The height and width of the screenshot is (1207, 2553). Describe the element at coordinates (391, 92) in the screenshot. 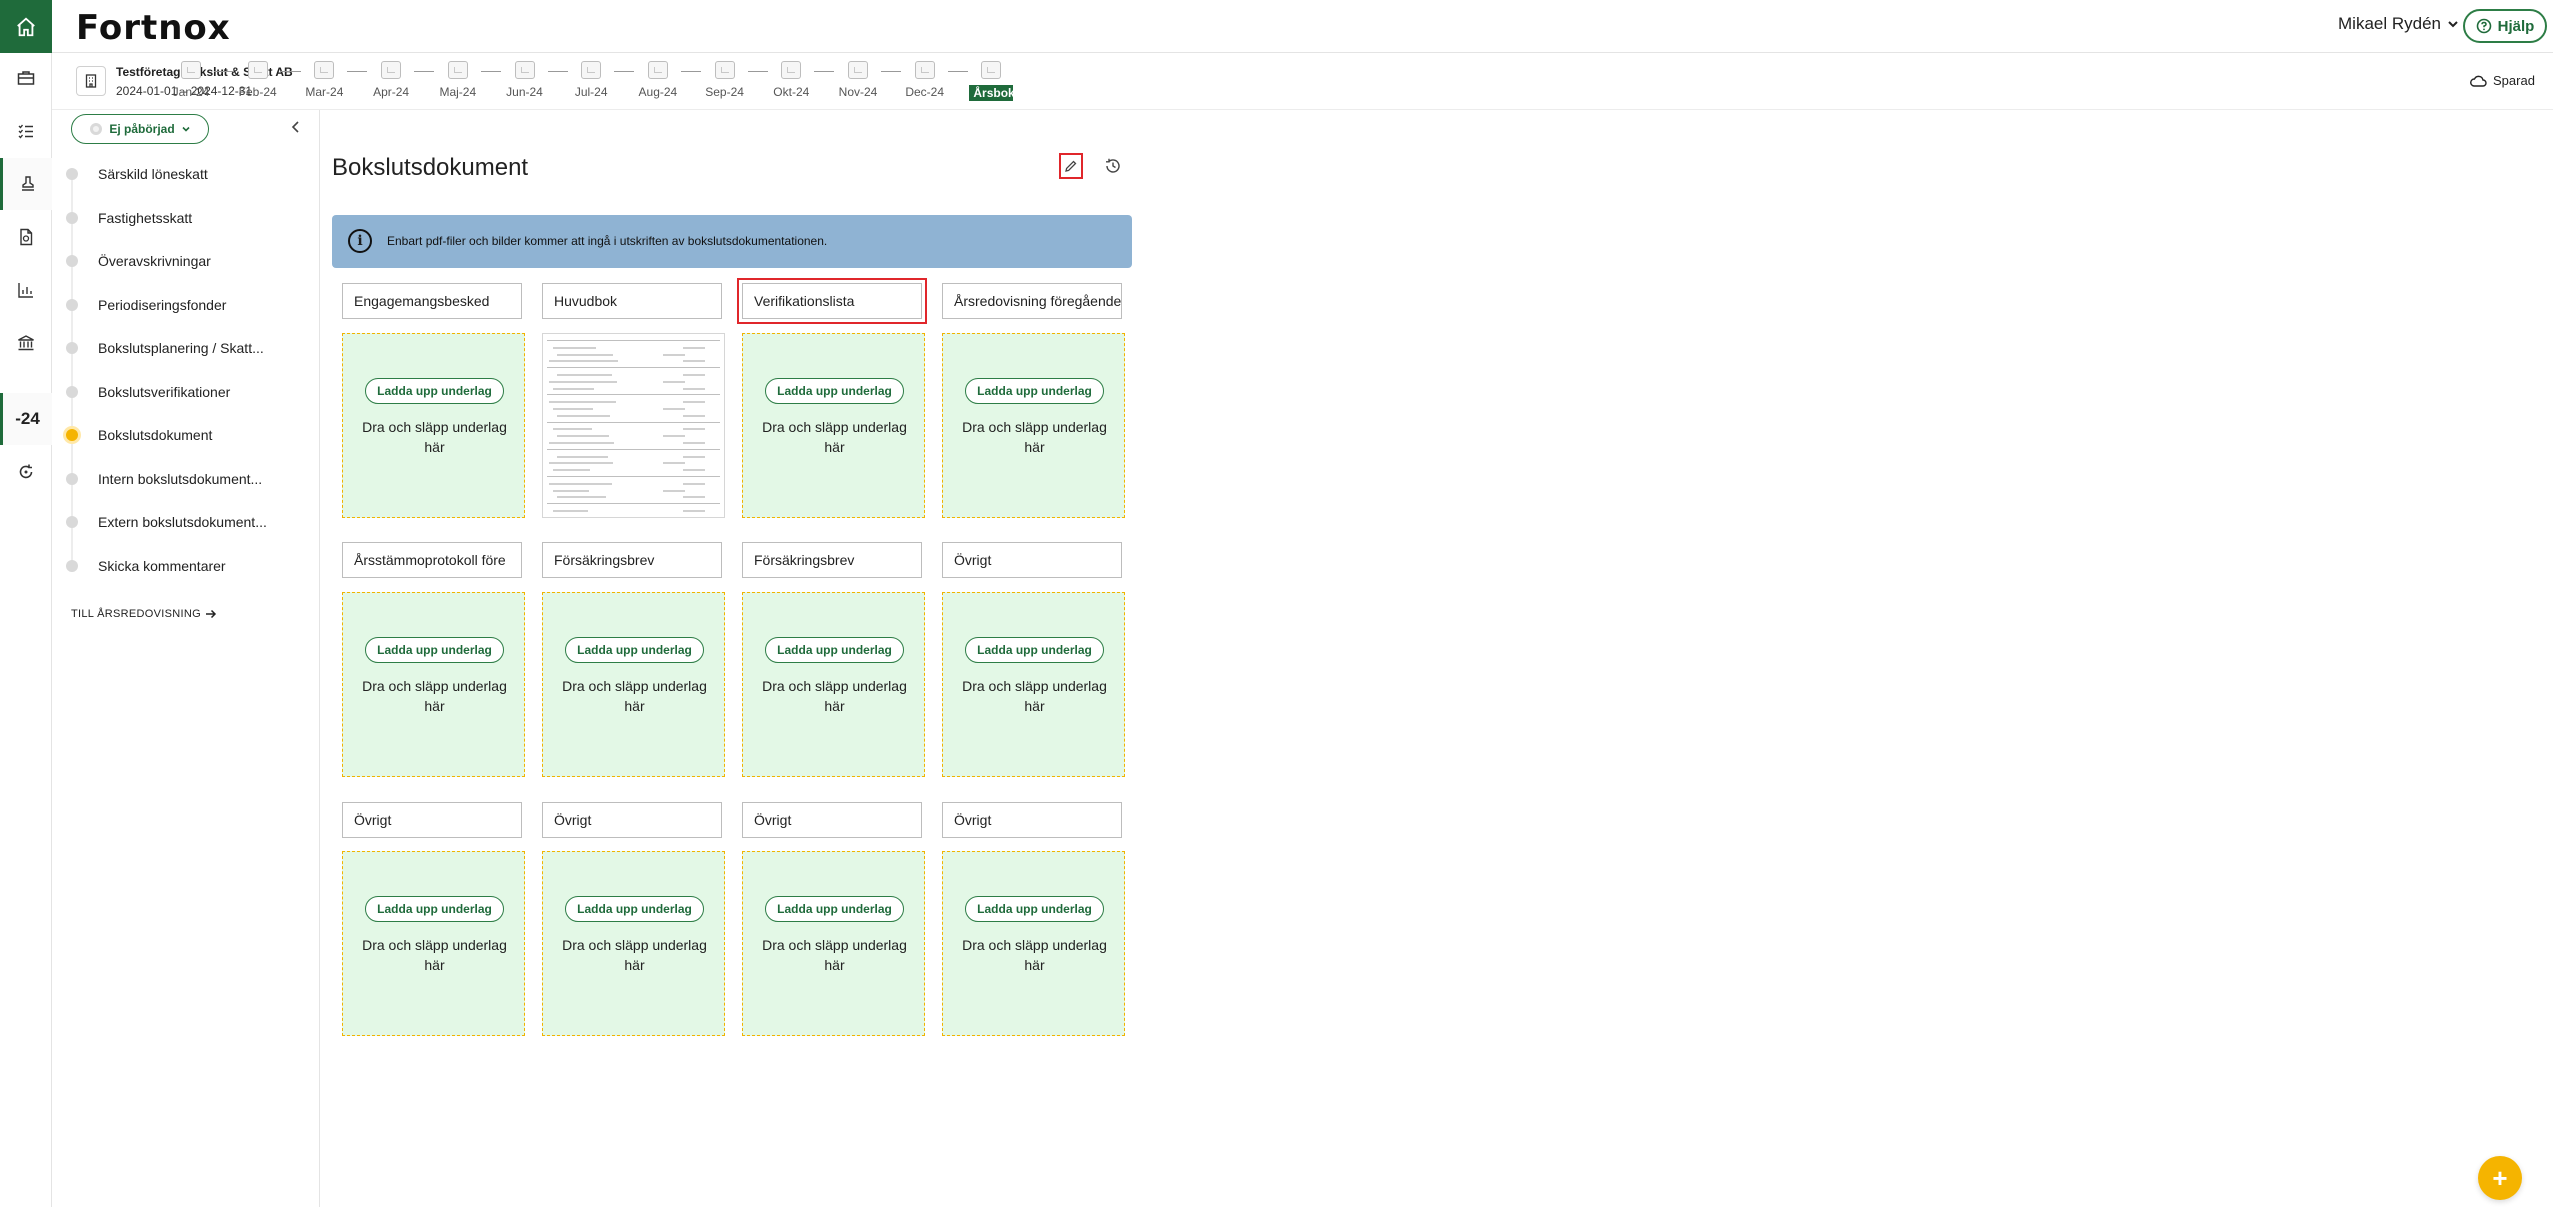

I see `month-label: Apr-24` at that location.